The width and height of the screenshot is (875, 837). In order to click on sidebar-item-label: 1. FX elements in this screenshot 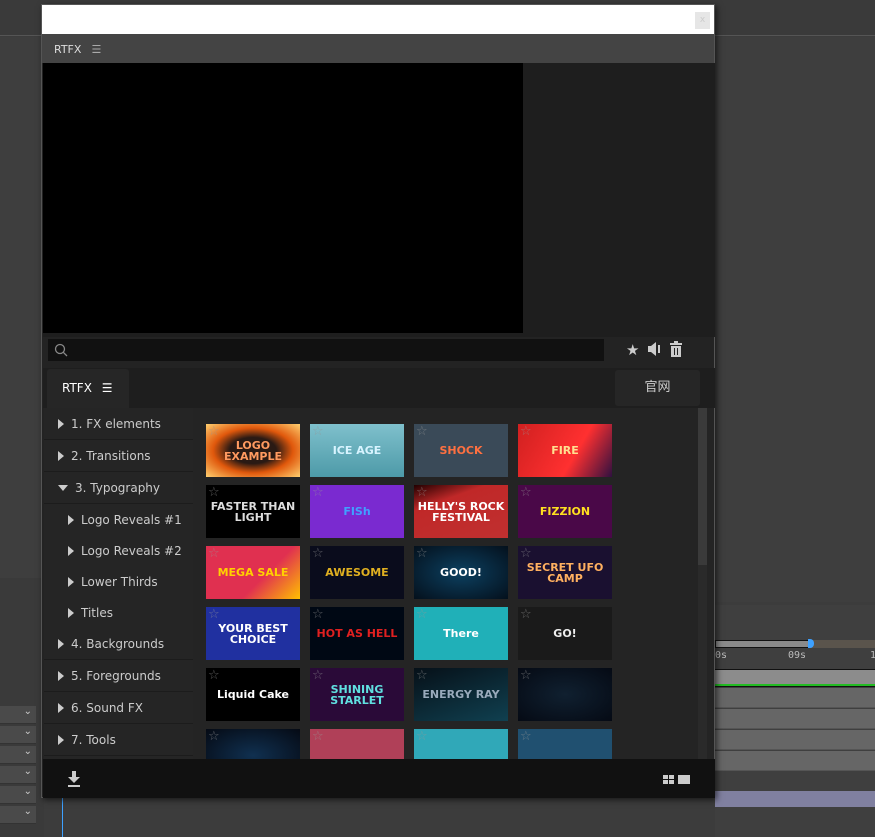, I will do `click(116, 424)`.